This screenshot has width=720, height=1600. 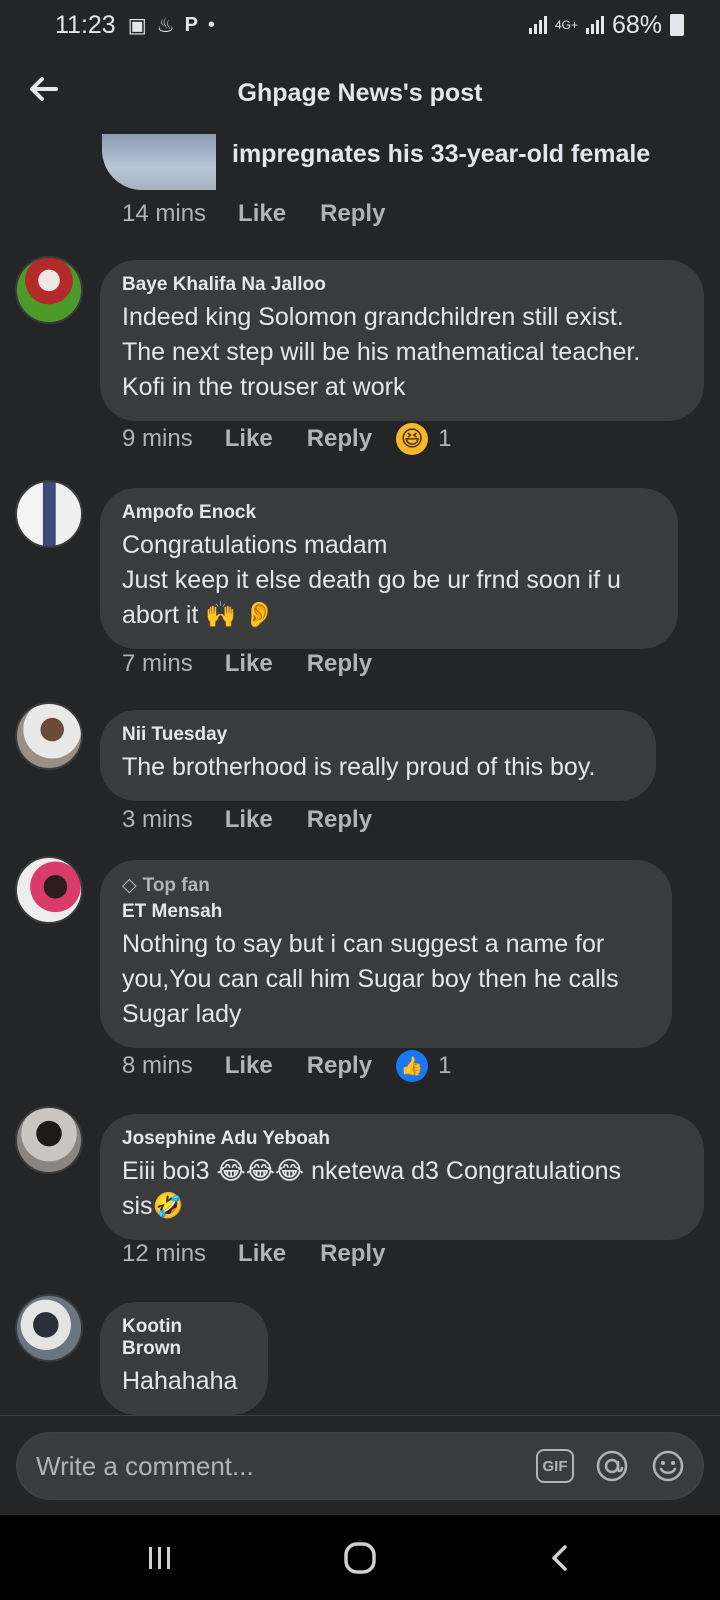 I want to click on network-type: 4G+, so click(x=566, y=25).